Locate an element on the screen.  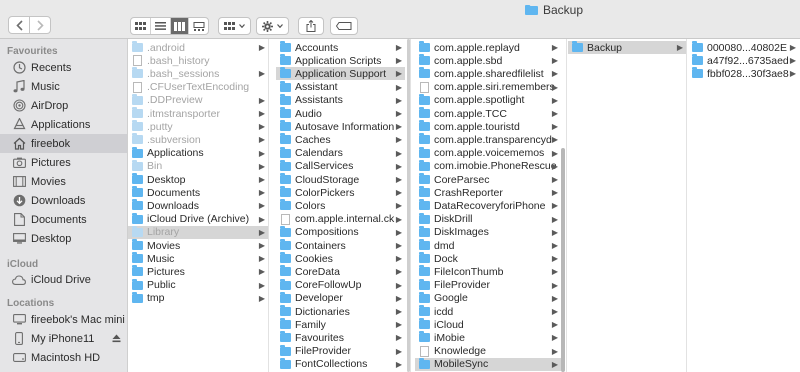
folder-row: MobileSync ▶ is located at coordinates (488, 364).